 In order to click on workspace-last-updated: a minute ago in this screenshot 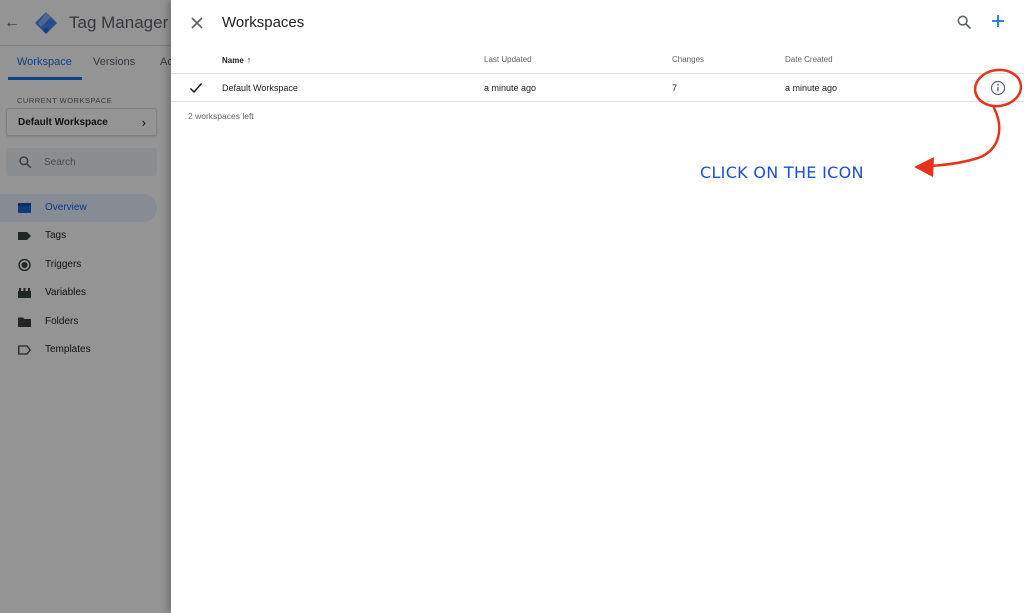, I will do `click(510, 88)`.